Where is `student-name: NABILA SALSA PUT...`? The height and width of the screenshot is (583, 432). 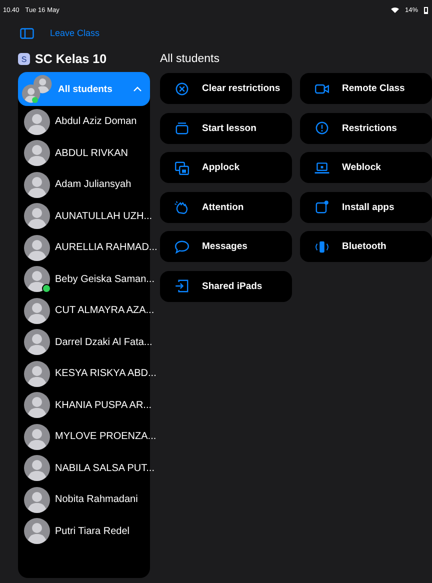 student-name: NABILA SALSA PUT... is located at coordinates (104, 468).